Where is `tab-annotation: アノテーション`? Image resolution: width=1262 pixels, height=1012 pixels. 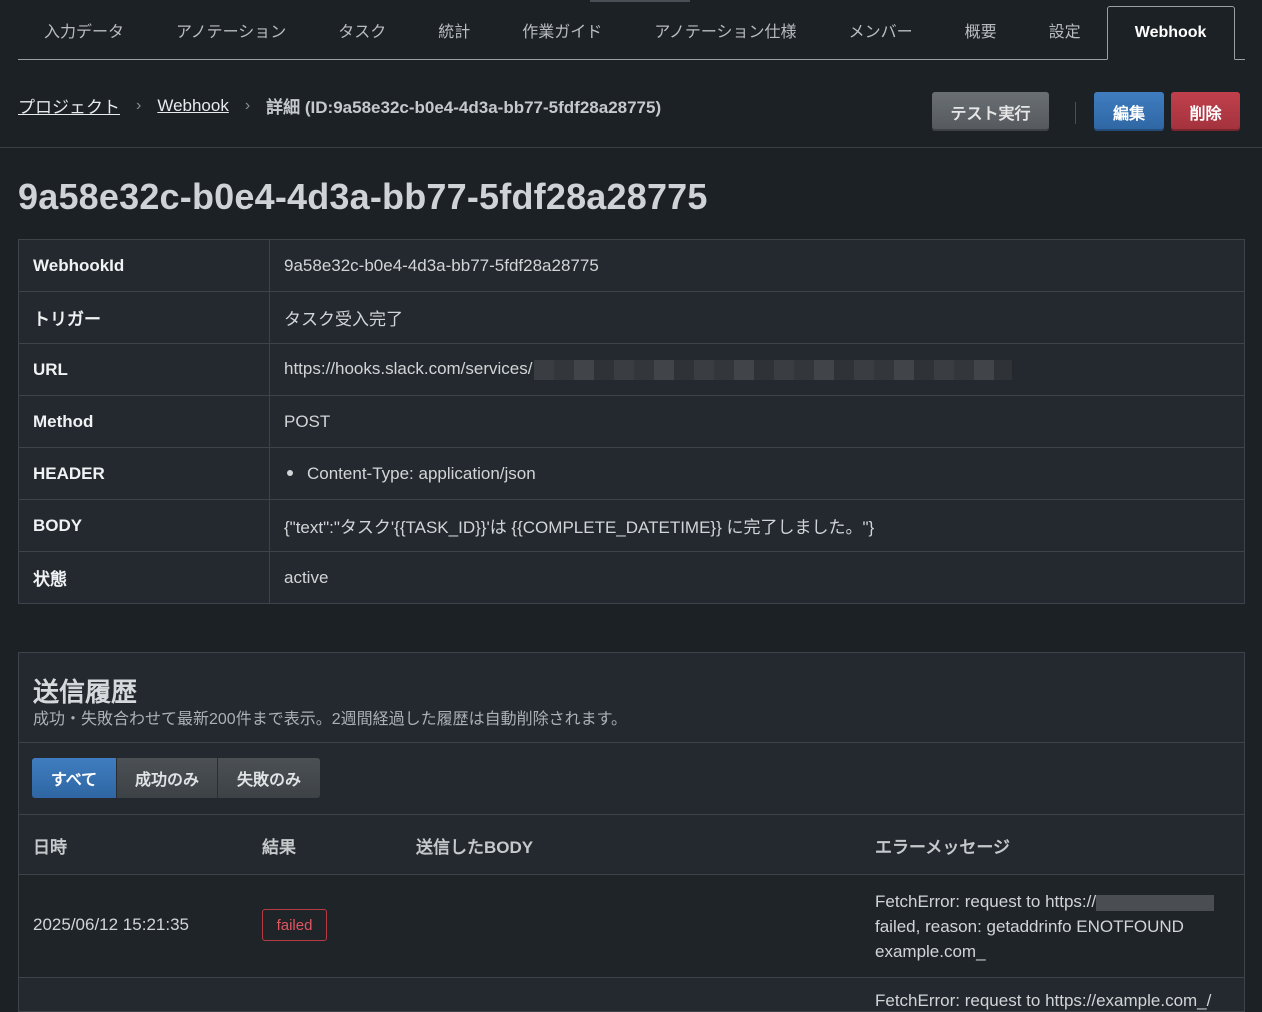 tab-annotation: アノテーション is located at coordinates (231, 30).